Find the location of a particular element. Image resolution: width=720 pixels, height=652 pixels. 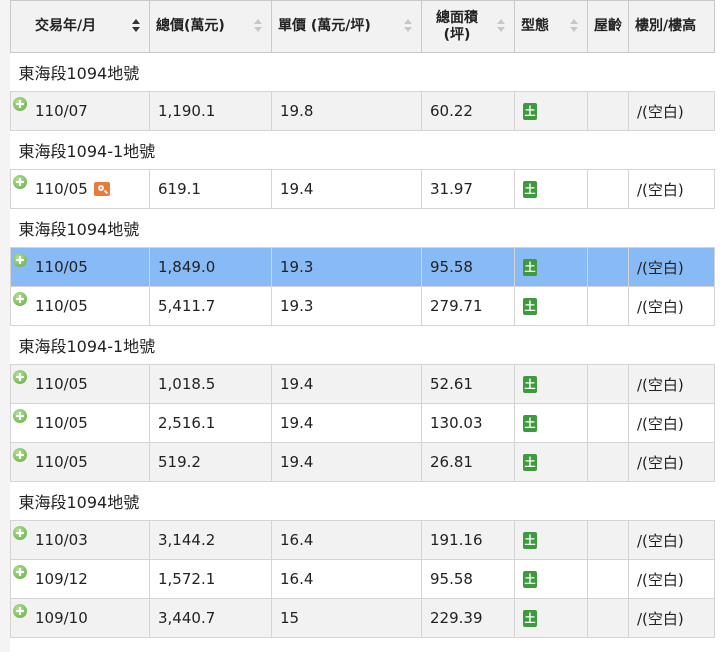

cell-area: 229.39 is located at coordinates (468, 618).